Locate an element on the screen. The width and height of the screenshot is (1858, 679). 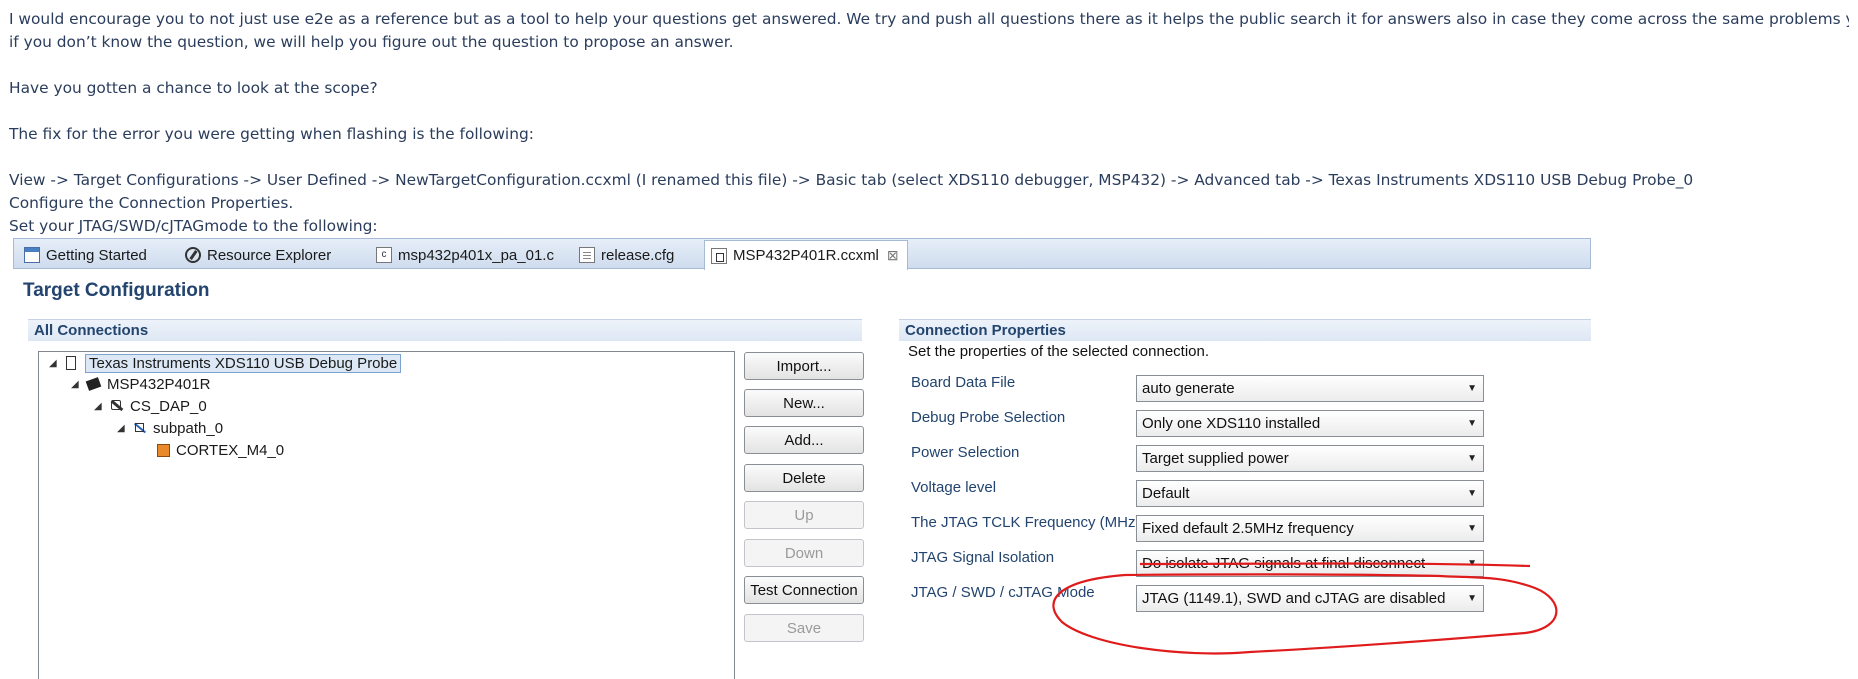
tab-label: release.cfg is located at coordinates (638, 255).